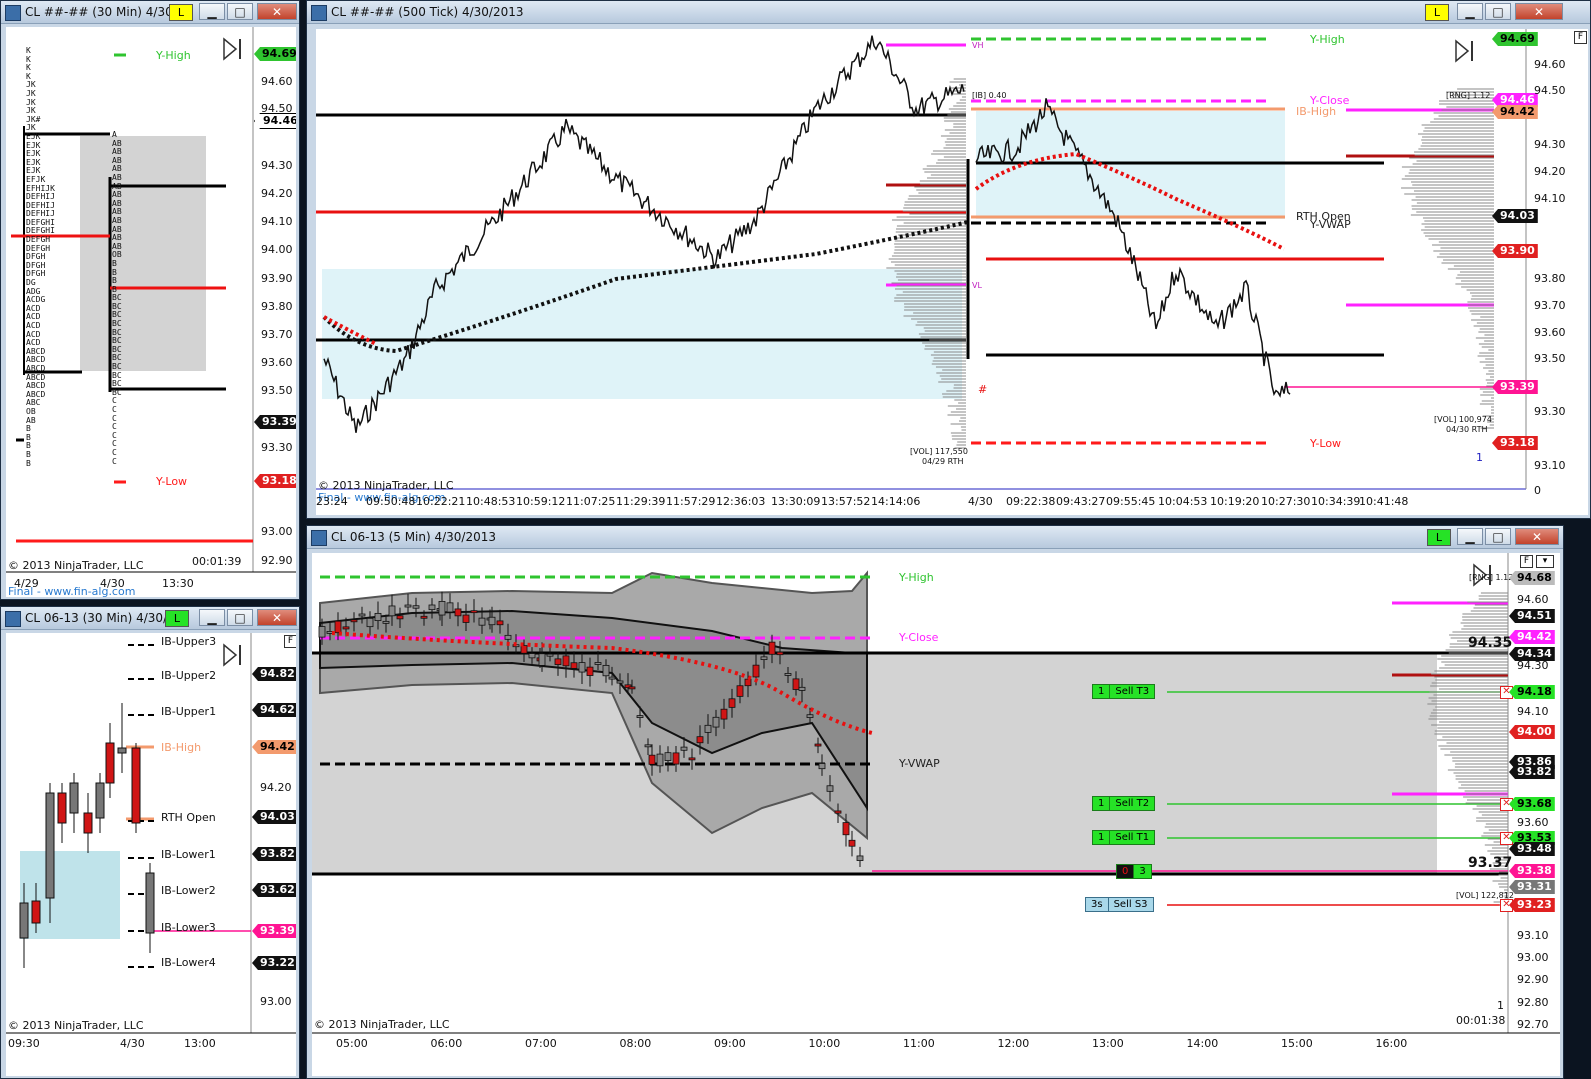  Describe the element at coordinates (1532, 616) in the screenshot. I see `price-badge-1: 94.51` at that location.